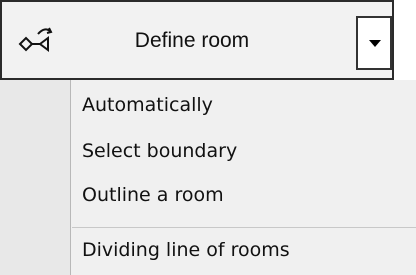 Image resolution: width=416 pixels, height=275 pixels. Describe the element at coordinates (153, 195) in the screenshot. I see `menu-item-outline-room: Outline a room` at that location.